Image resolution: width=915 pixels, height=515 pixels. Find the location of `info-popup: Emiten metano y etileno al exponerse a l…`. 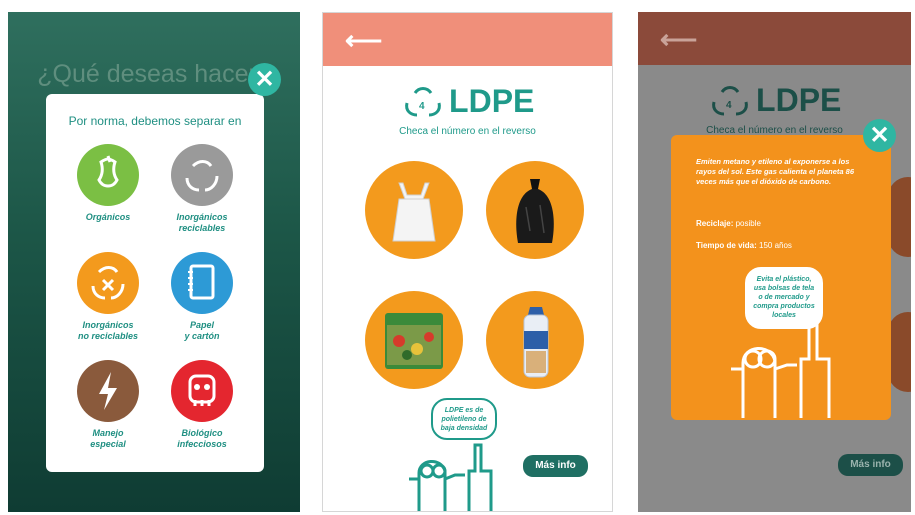

info-popup: Emiten metano y etileno al exponerse a l… is located at coordinates (781, 277).